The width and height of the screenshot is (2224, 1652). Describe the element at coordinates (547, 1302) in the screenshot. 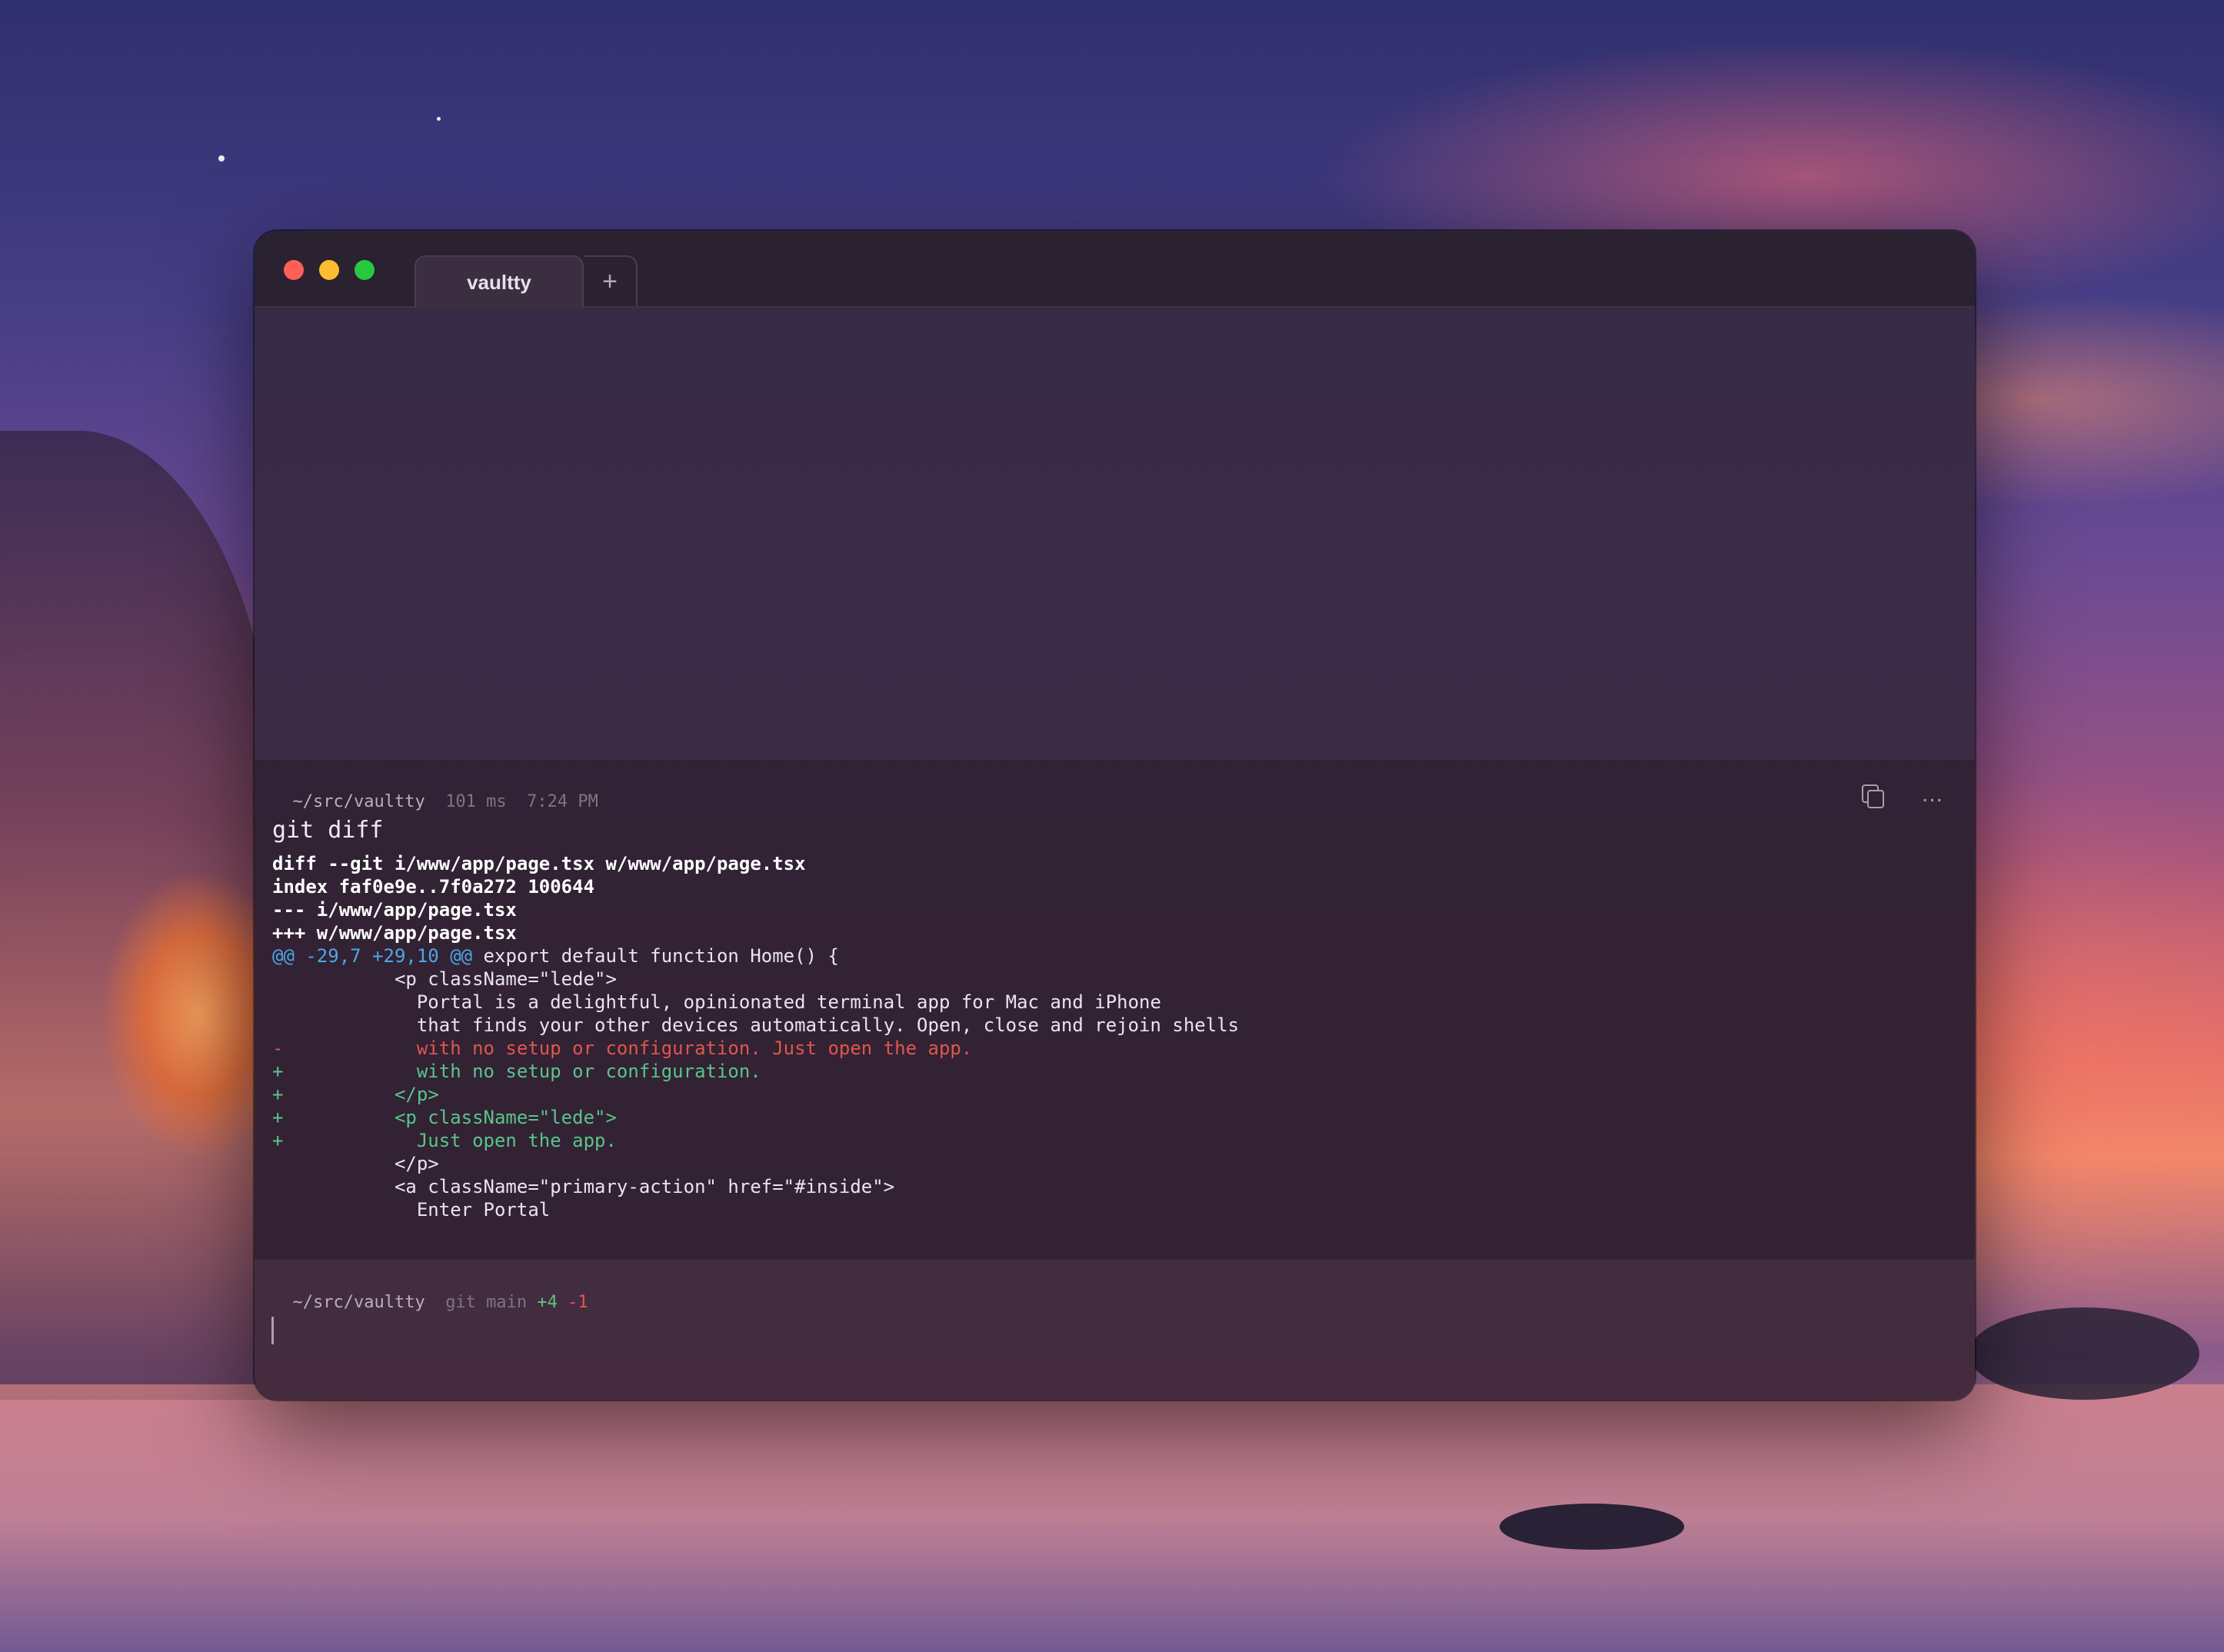

I see `prompt-additions: +4` at that location.